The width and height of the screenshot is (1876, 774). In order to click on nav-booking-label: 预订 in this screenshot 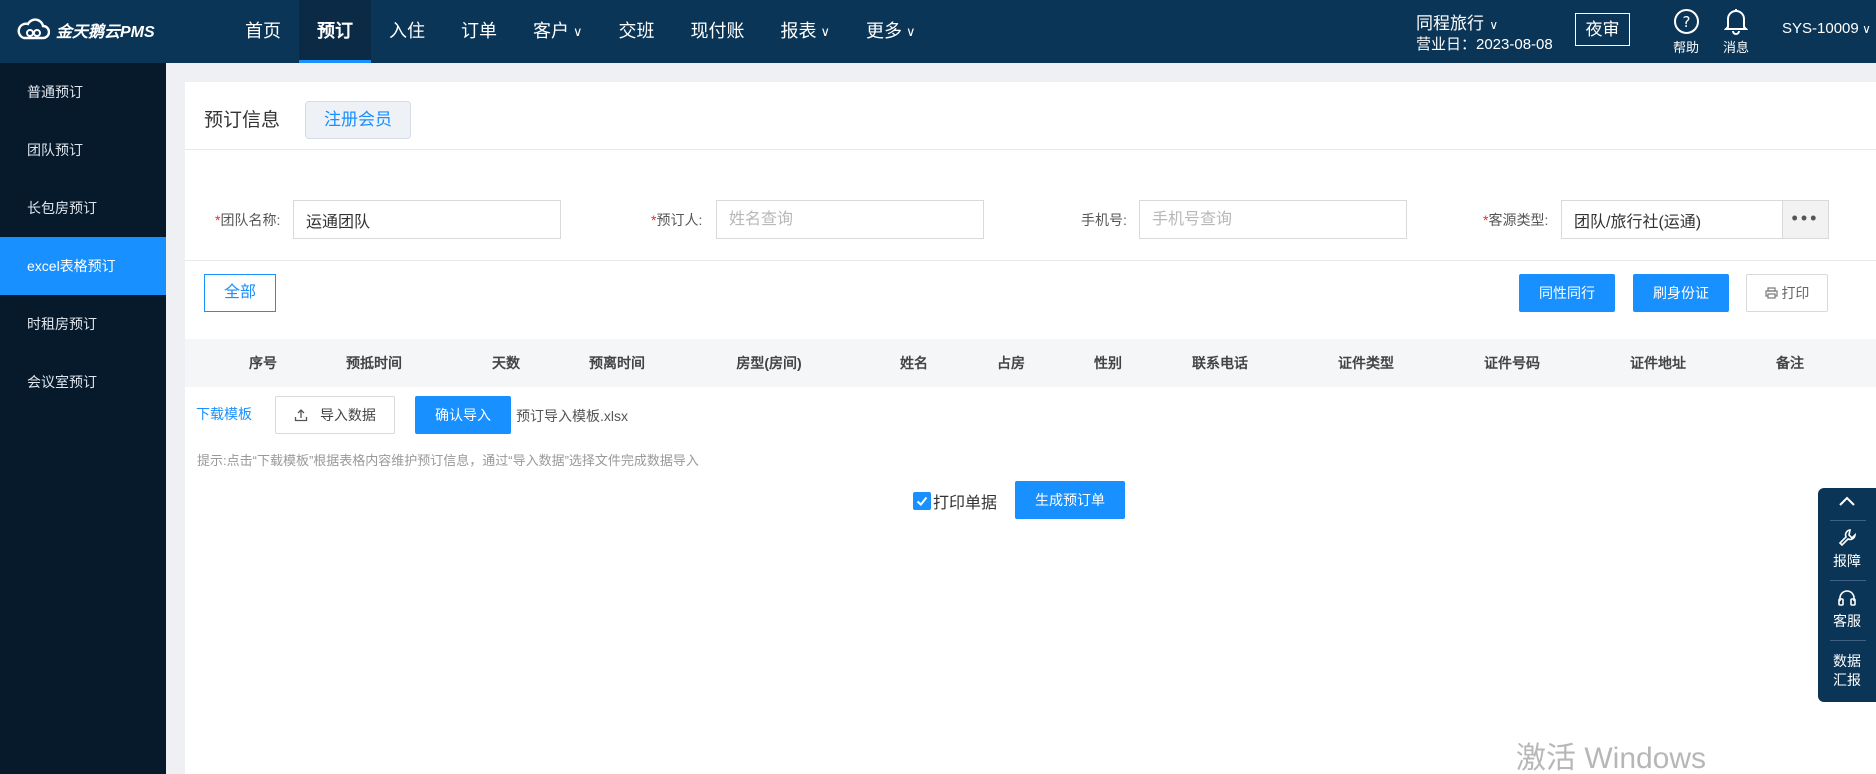, I will do `click(335, 31)`.